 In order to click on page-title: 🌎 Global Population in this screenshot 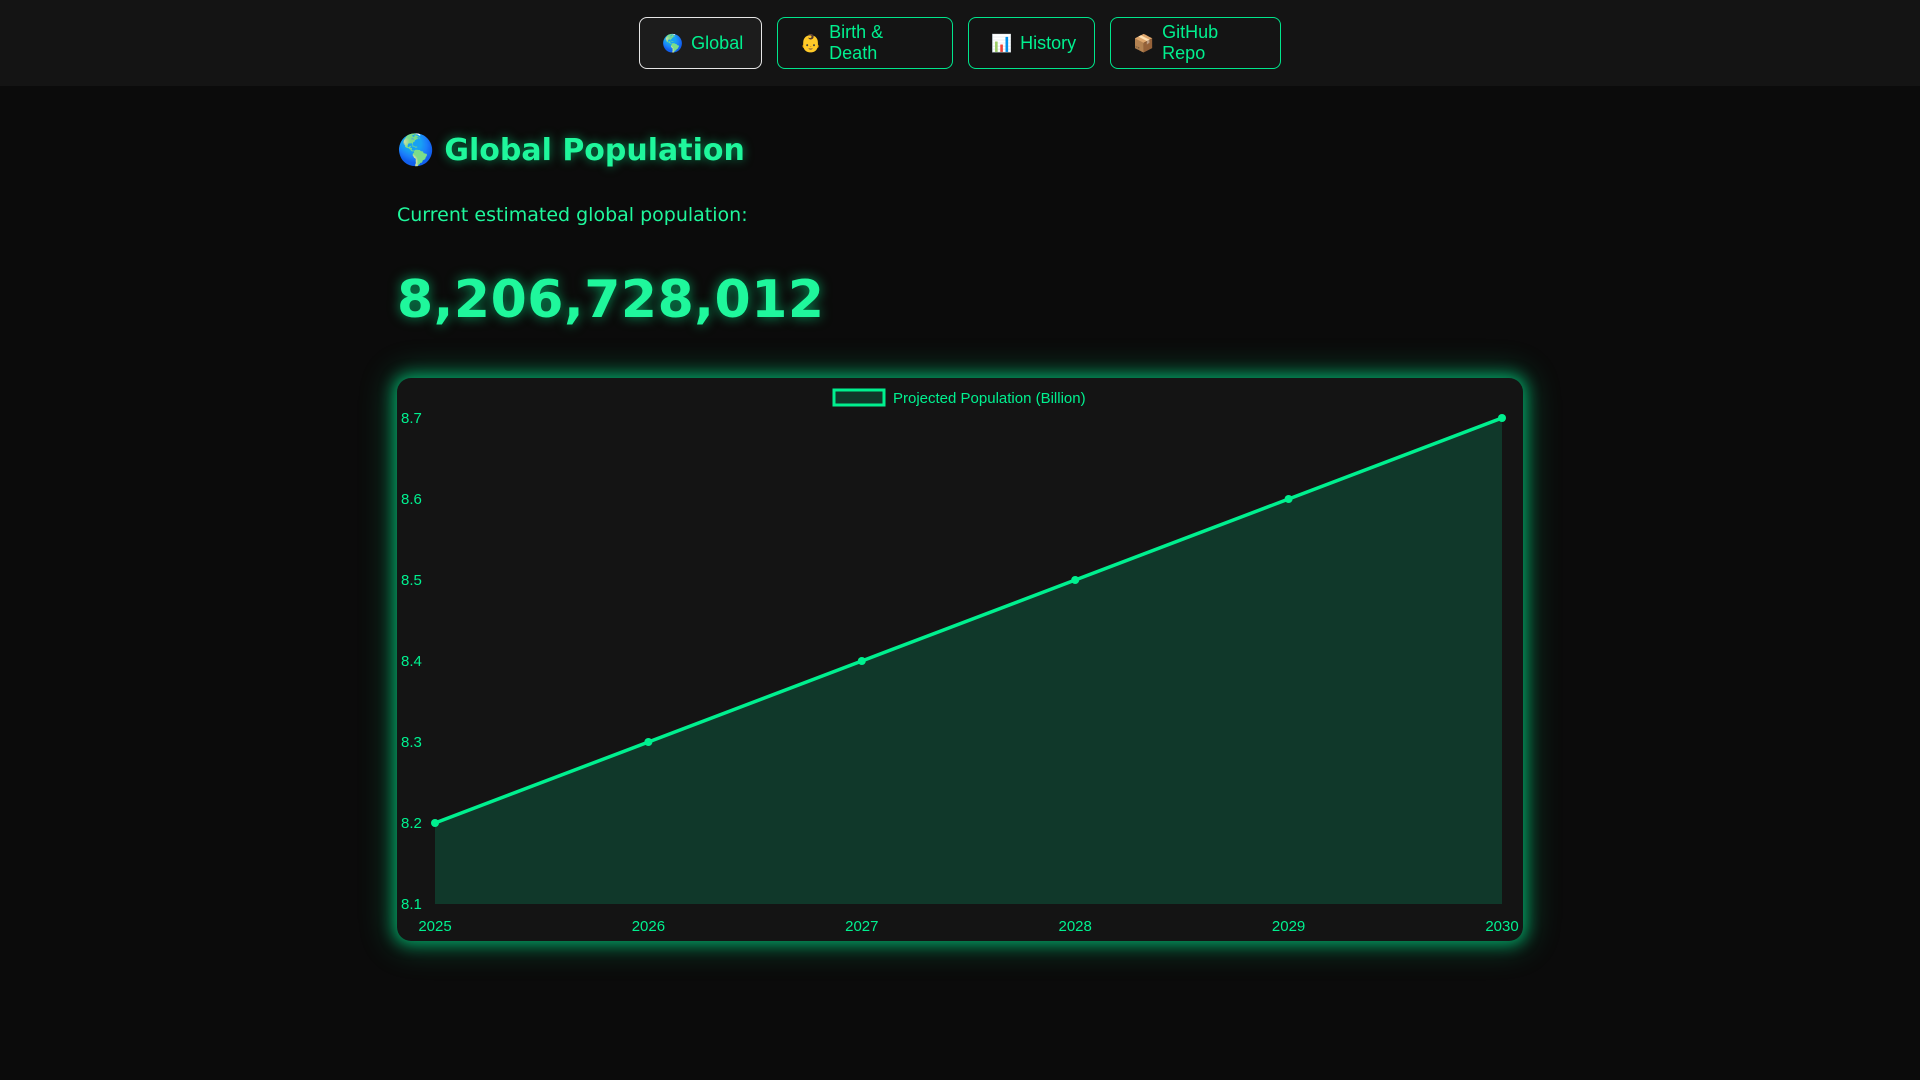, I will do `click(571, 150)`.